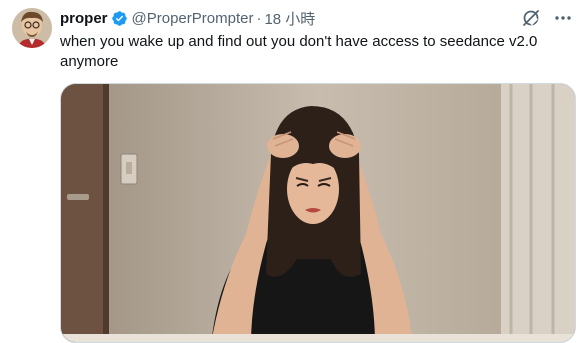 This screenshot has height=343, width=585. I want to click on more-options-icon, so click(563, 18).